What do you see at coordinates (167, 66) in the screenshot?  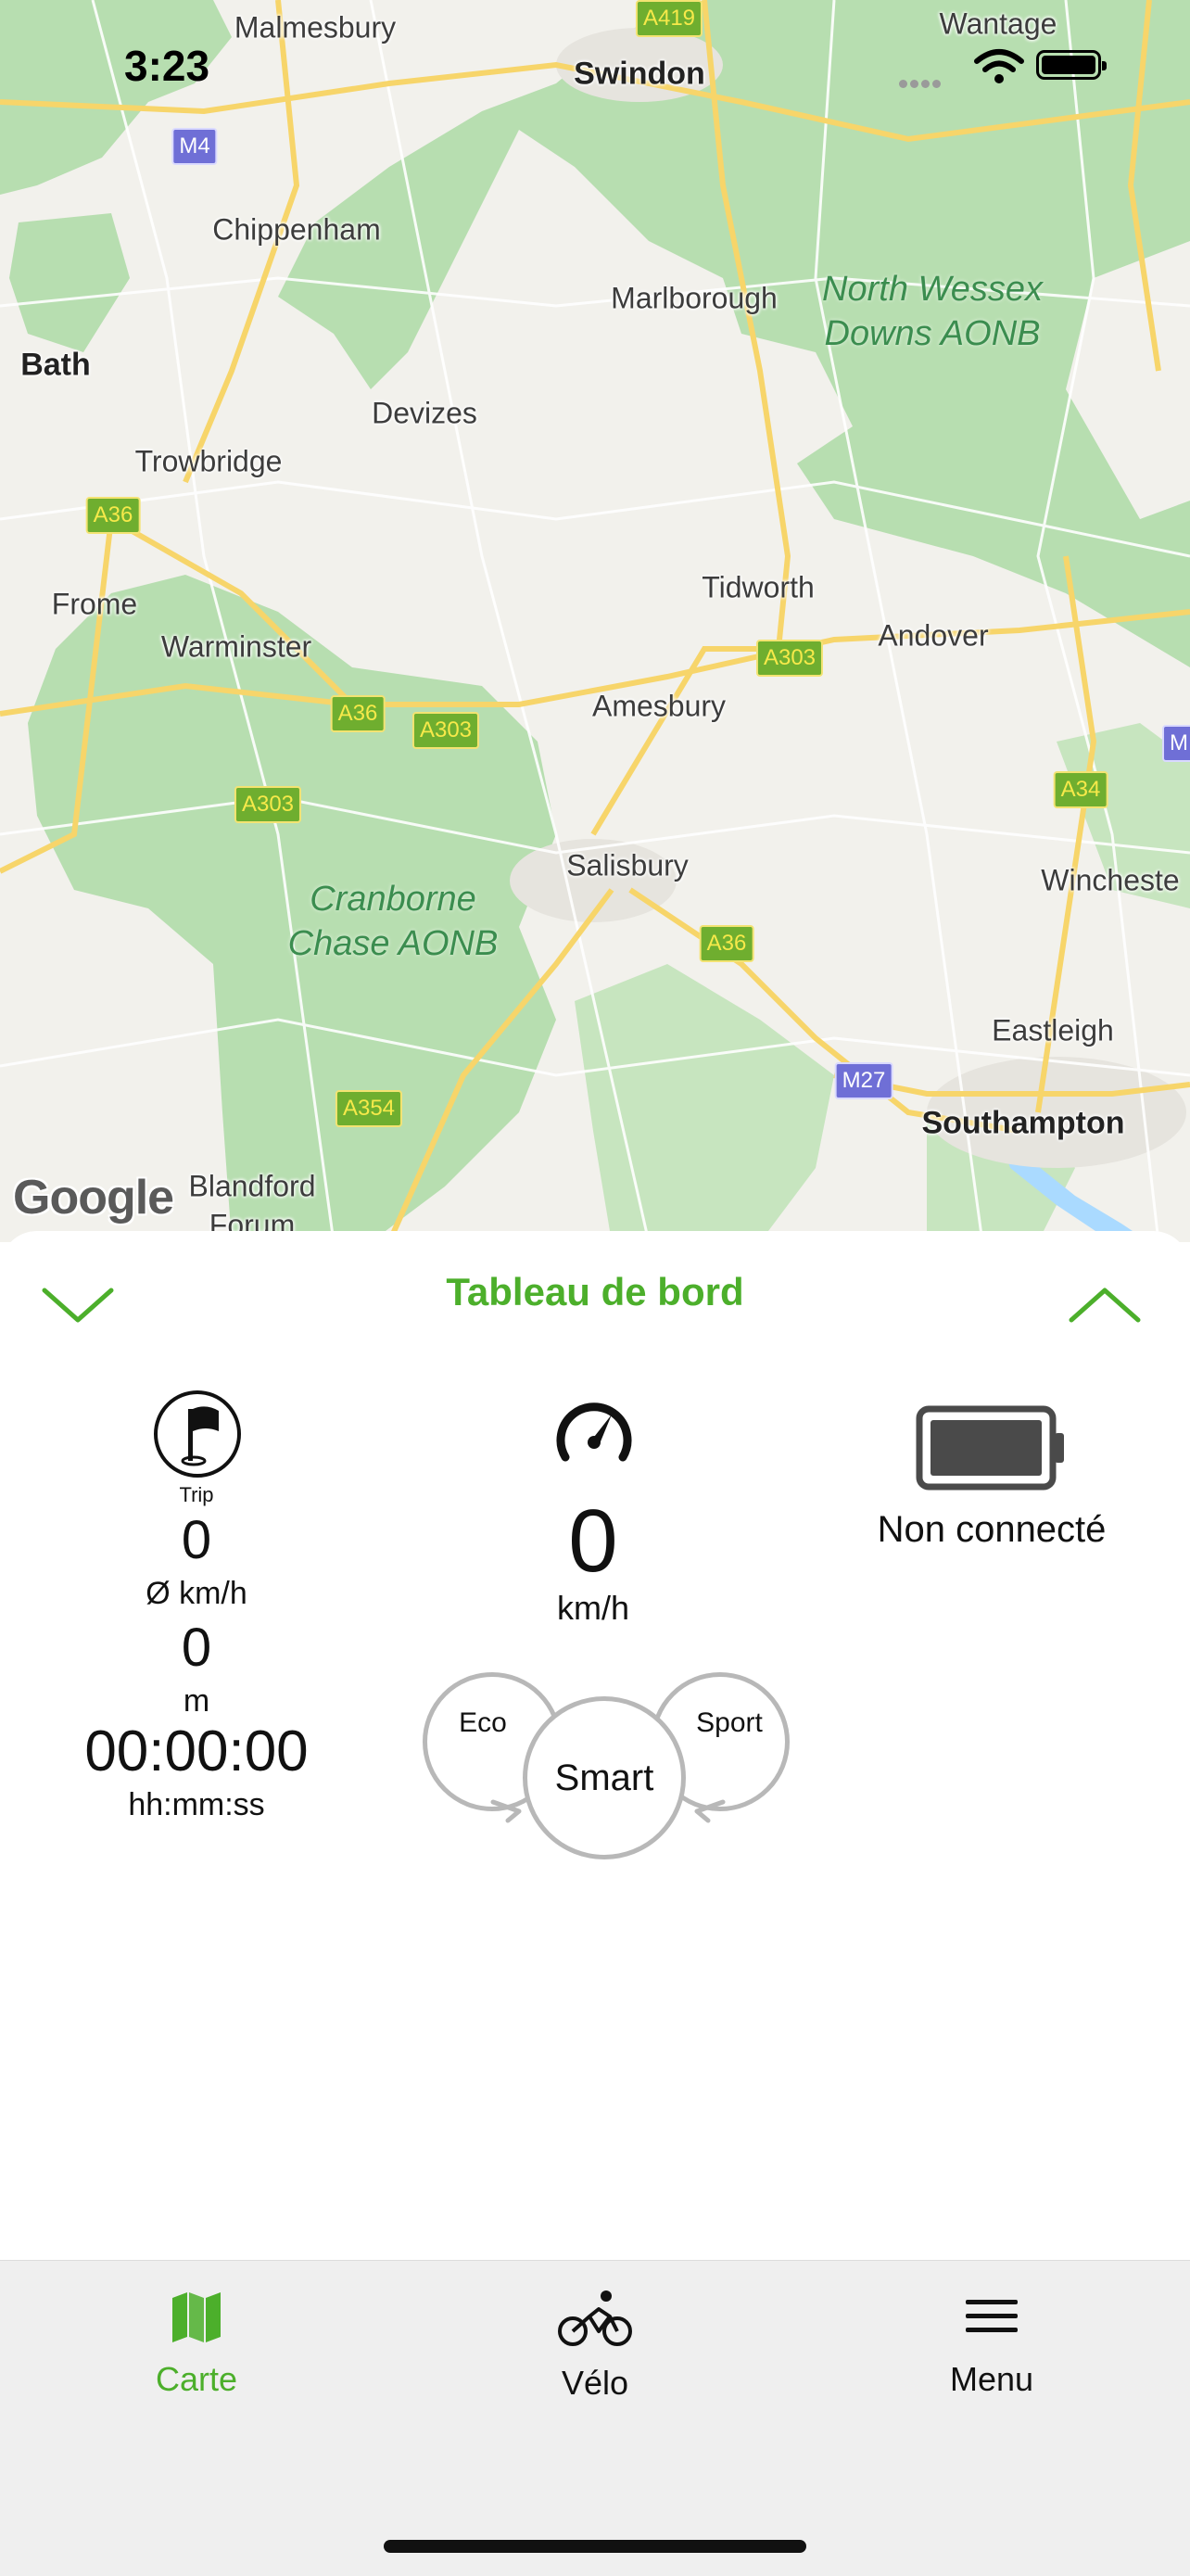 I see `status-time: 3:23` at bounding box center [167, 66].